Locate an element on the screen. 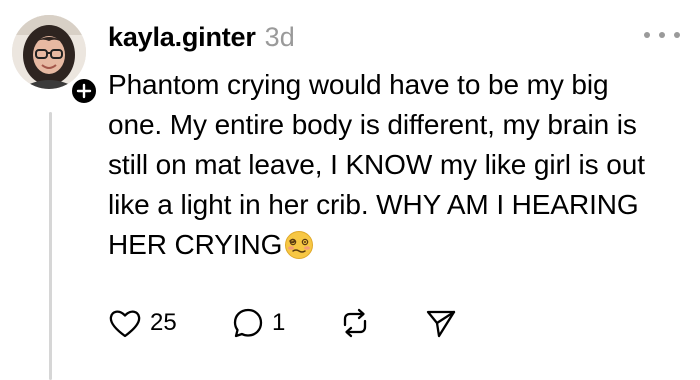 The image size is (700, 380). plus-icon is located at coordinates (84, 91).